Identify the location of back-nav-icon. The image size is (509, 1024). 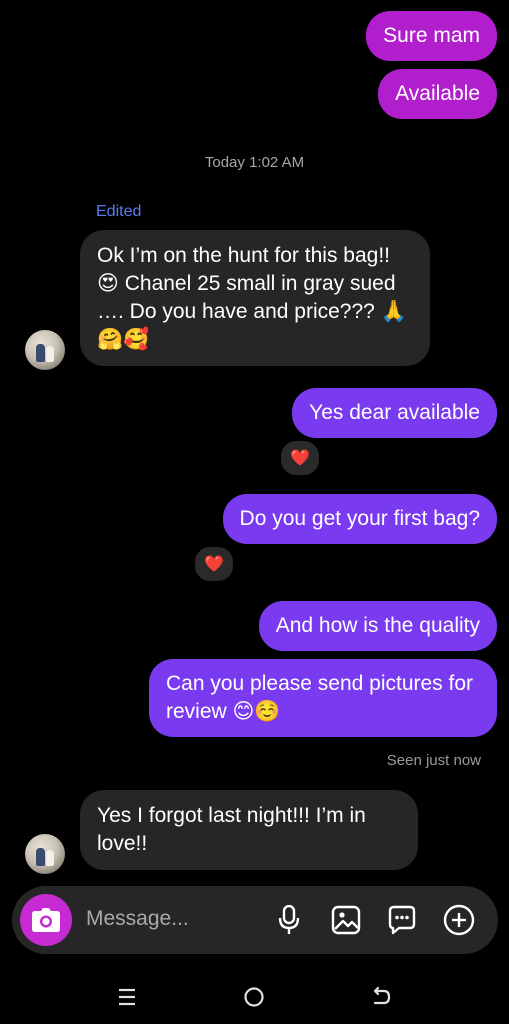
(382, 995).